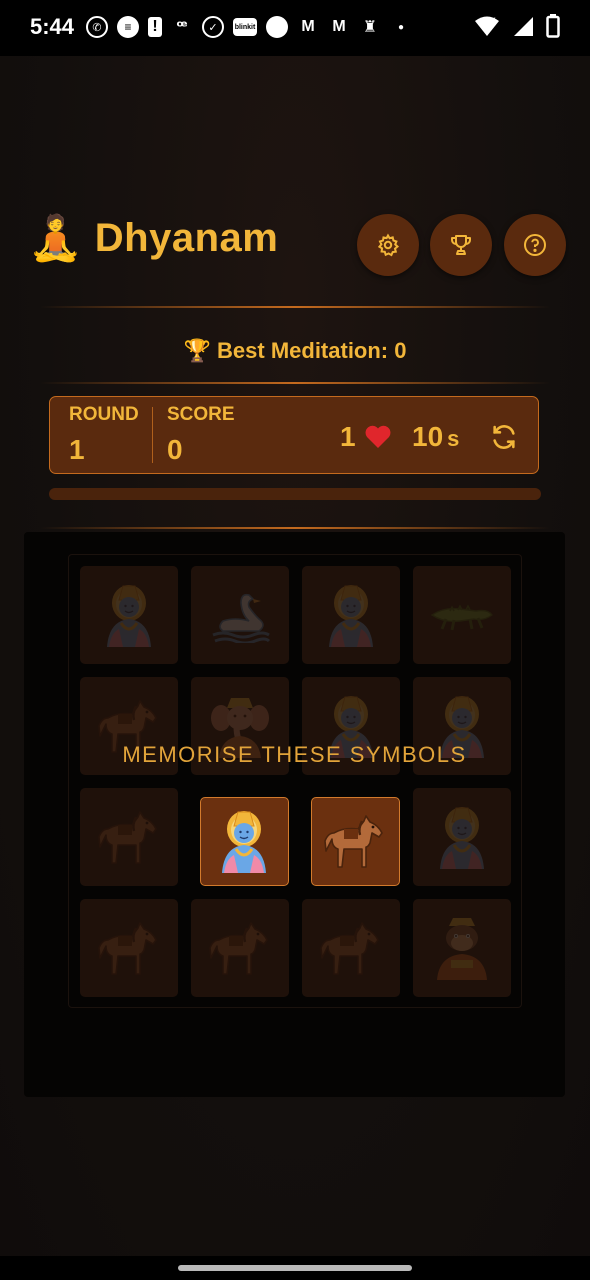 This screenshot has width=590, height=1280. I want to click on heart-icon, so click(378, 436).